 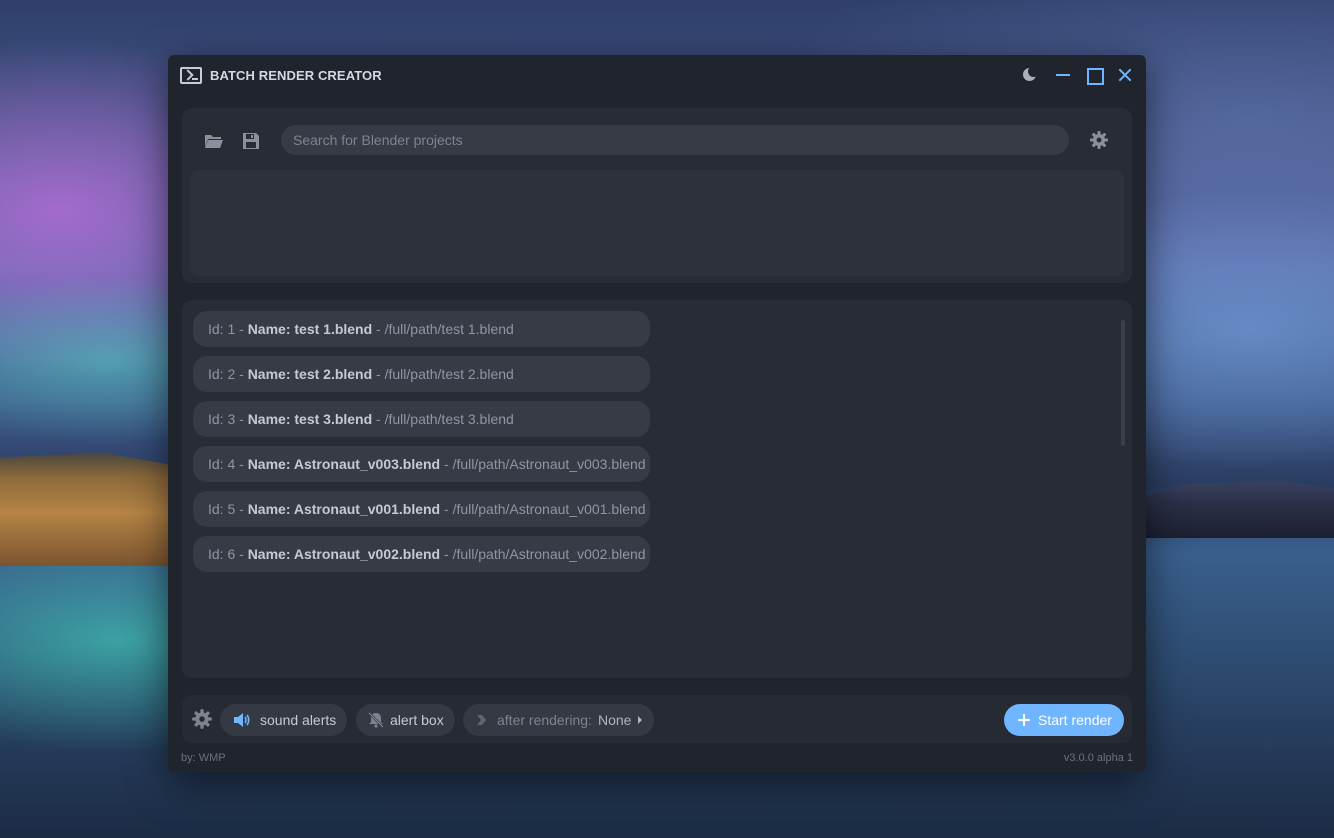 I want to click on search-panel, so click(x=657, y=195).